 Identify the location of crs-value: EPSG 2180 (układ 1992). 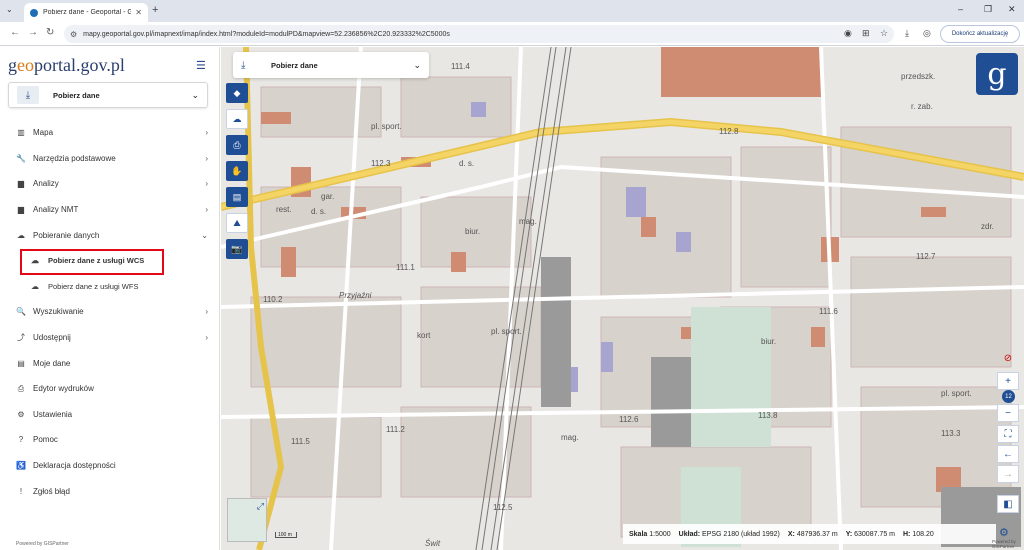
(741, 534).